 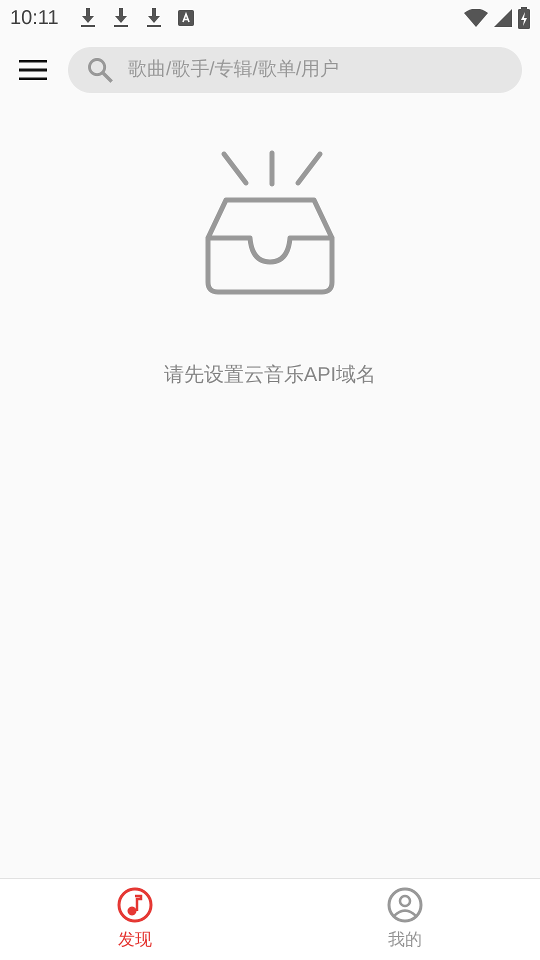 I want to click on search-icon, so click(x=100, y=70).